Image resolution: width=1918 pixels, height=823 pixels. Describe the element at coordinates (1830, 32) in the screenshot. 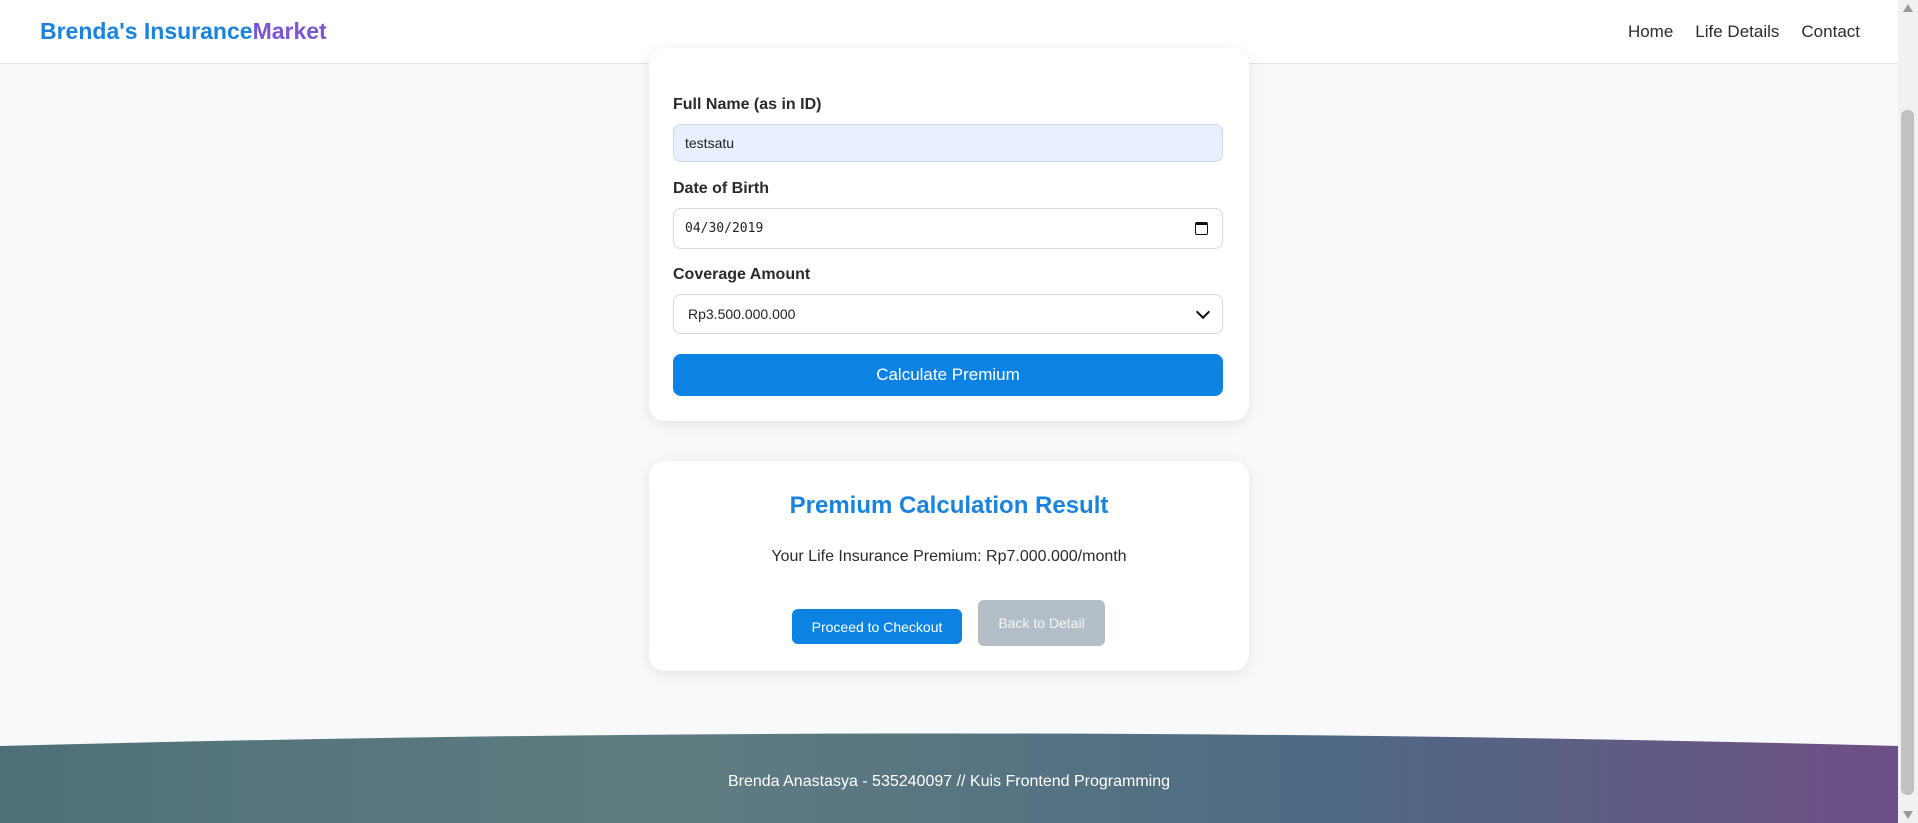

I see `nav-contact-link: Contact` at that location.